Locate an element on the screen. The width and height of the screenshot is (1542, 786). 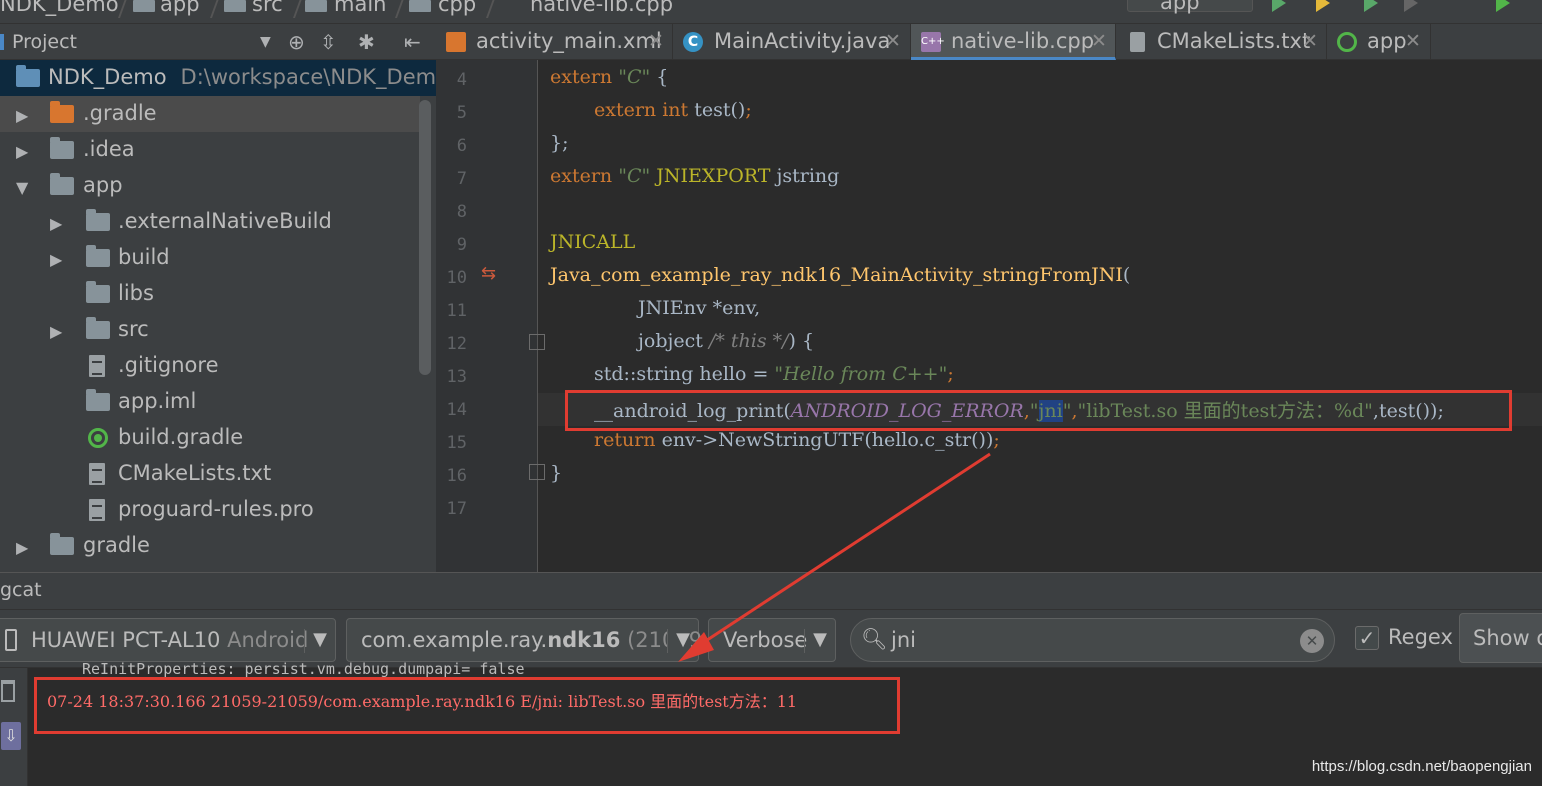
tree-item-gitignore: .gitignore is located at coordinates (210, 366).